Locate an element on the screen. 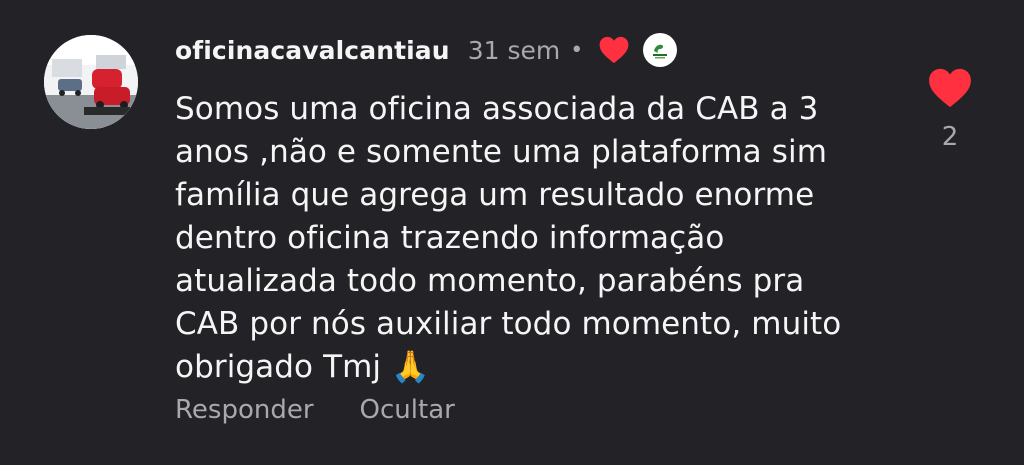  hide-button: Ocultar is located at coordinates (407, 410).